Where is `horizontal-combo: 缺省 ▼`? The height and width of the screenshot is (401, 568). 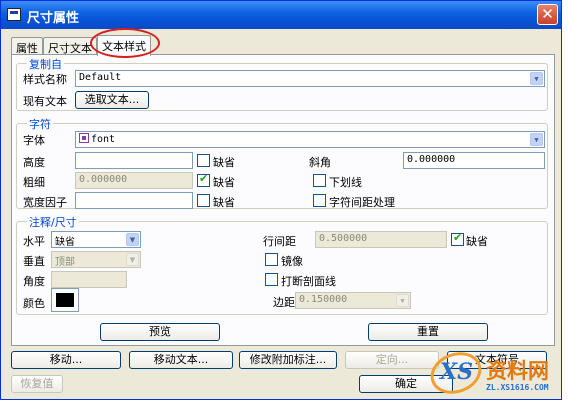 horizontal-combo: 缺省 ▼ is located at coordinates (96, 239).